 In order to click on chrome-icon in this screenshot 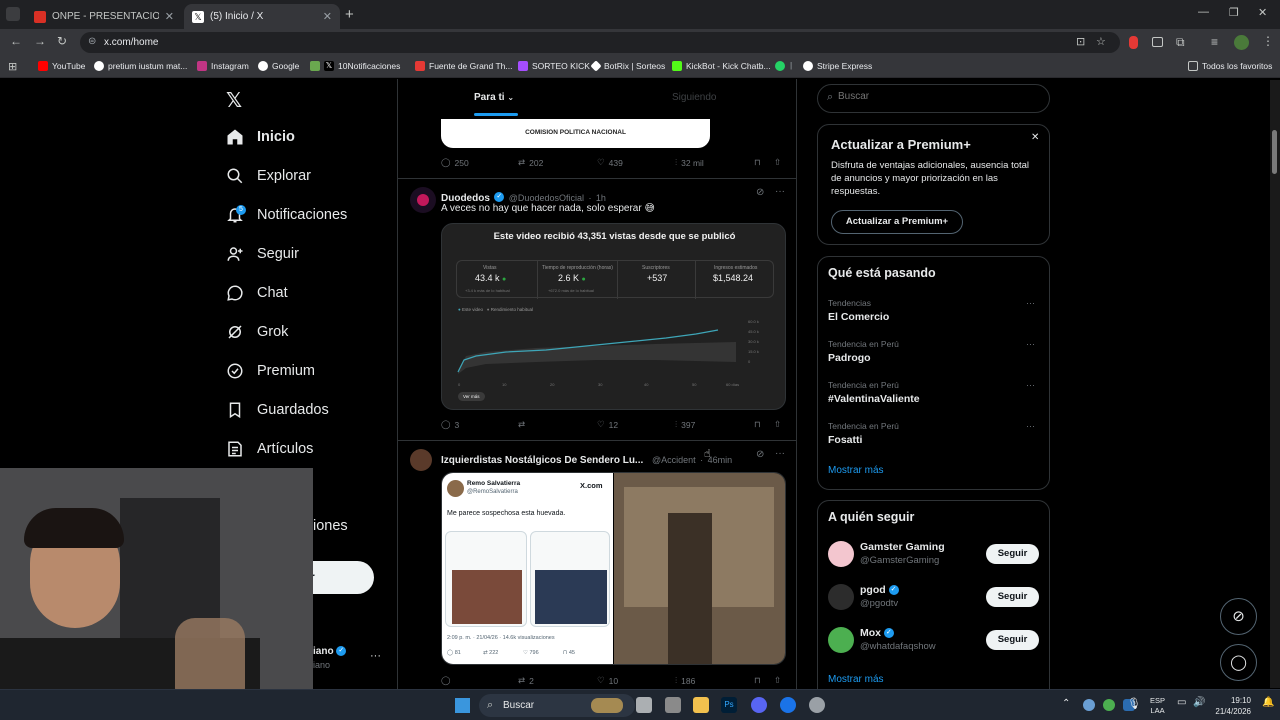, I will do `click(788, 705)`.